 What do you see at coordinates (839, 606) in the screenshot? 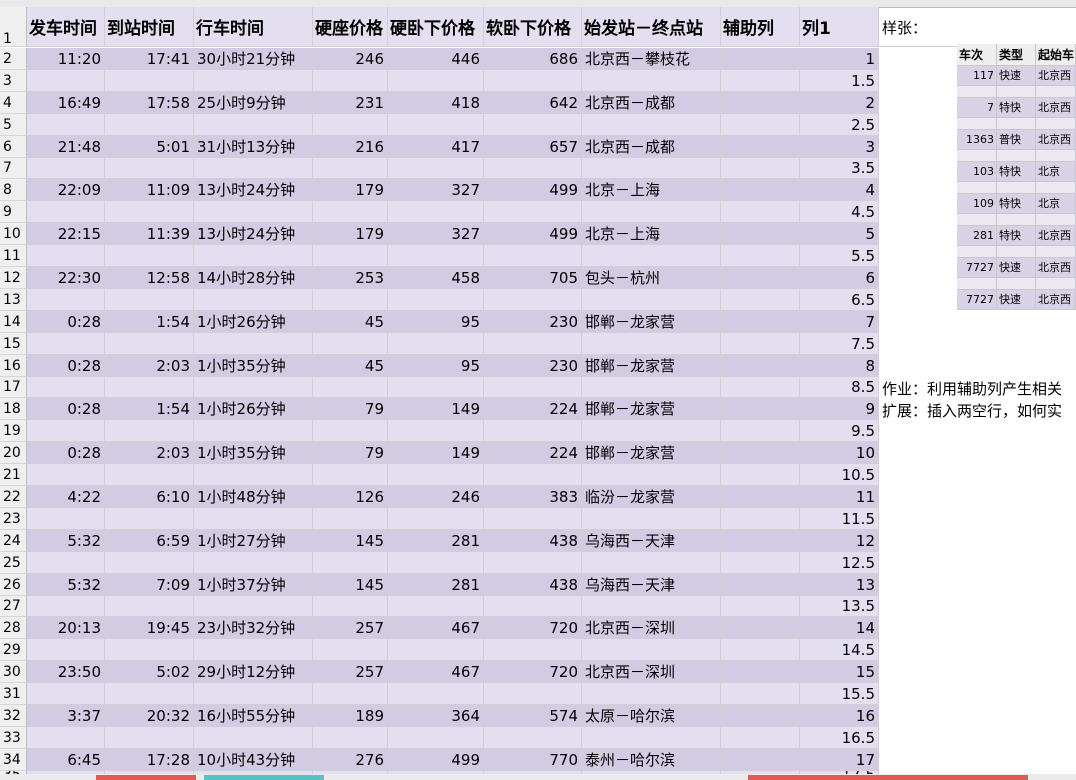
I see `table-cell: 13.5` at bounding box center [839, 606].